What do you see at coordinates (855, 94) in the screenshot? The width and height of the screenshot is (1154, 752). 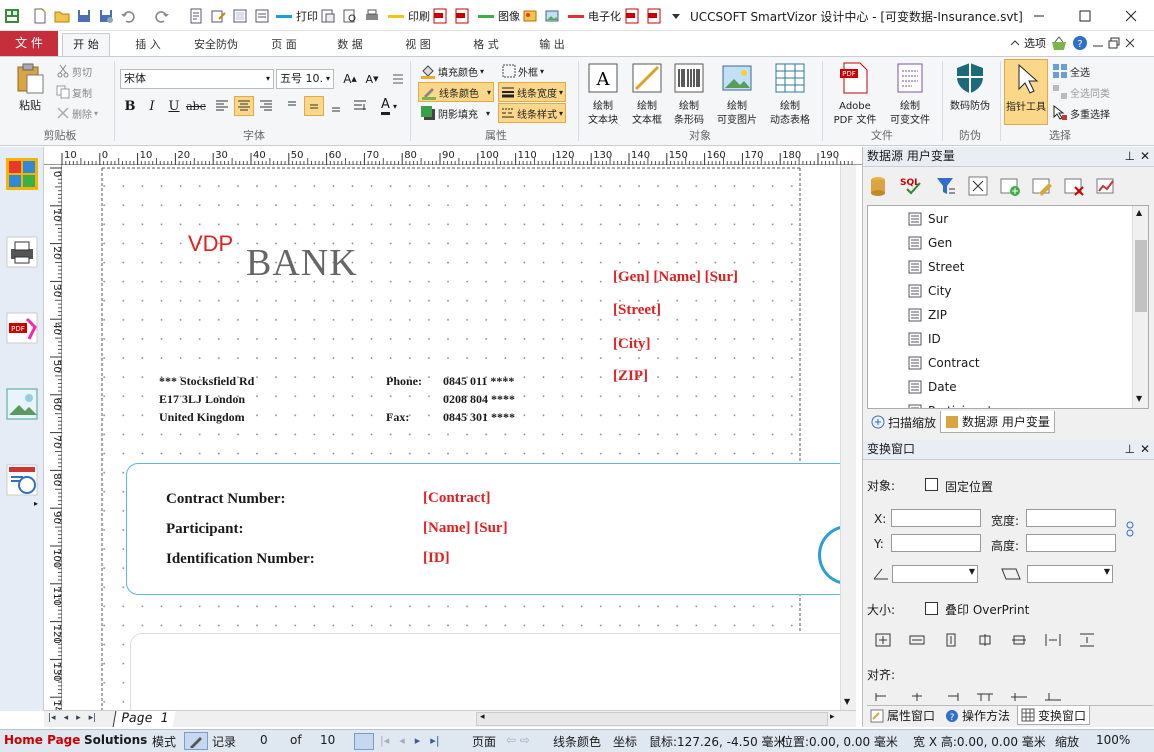 I see `adobe-pdf-button: PDFAdobe PDF 文件` at bounding box center [855, 94].